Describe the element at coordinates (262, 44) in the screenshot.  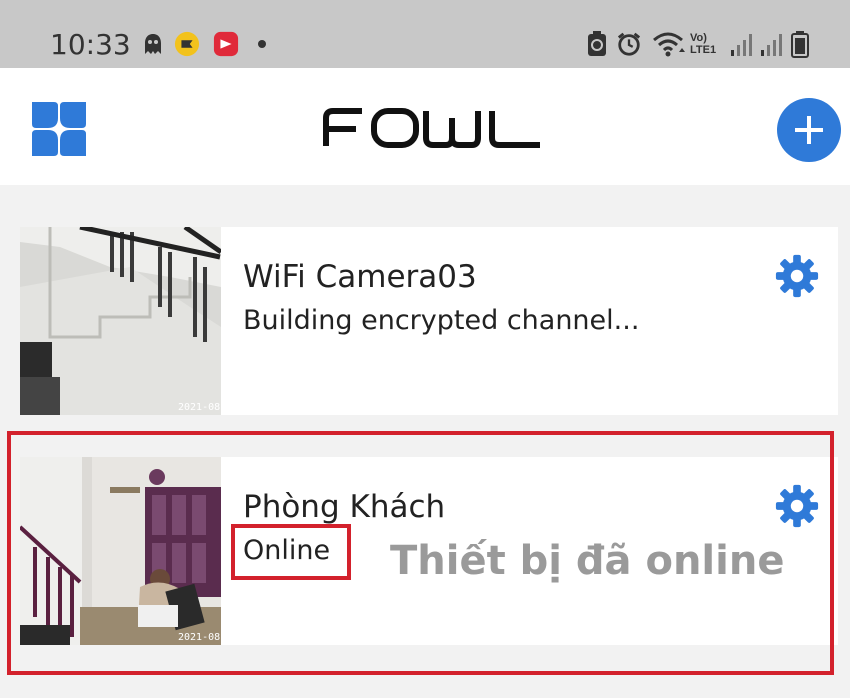
I see `notification-dot` at that location.